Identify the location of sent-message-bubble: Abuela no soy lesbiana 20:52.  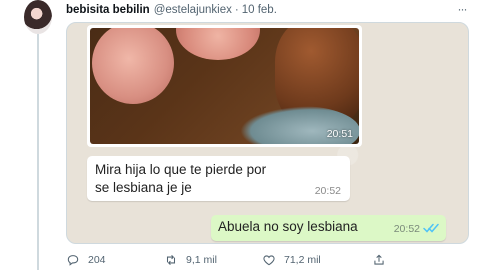
(328, 228).